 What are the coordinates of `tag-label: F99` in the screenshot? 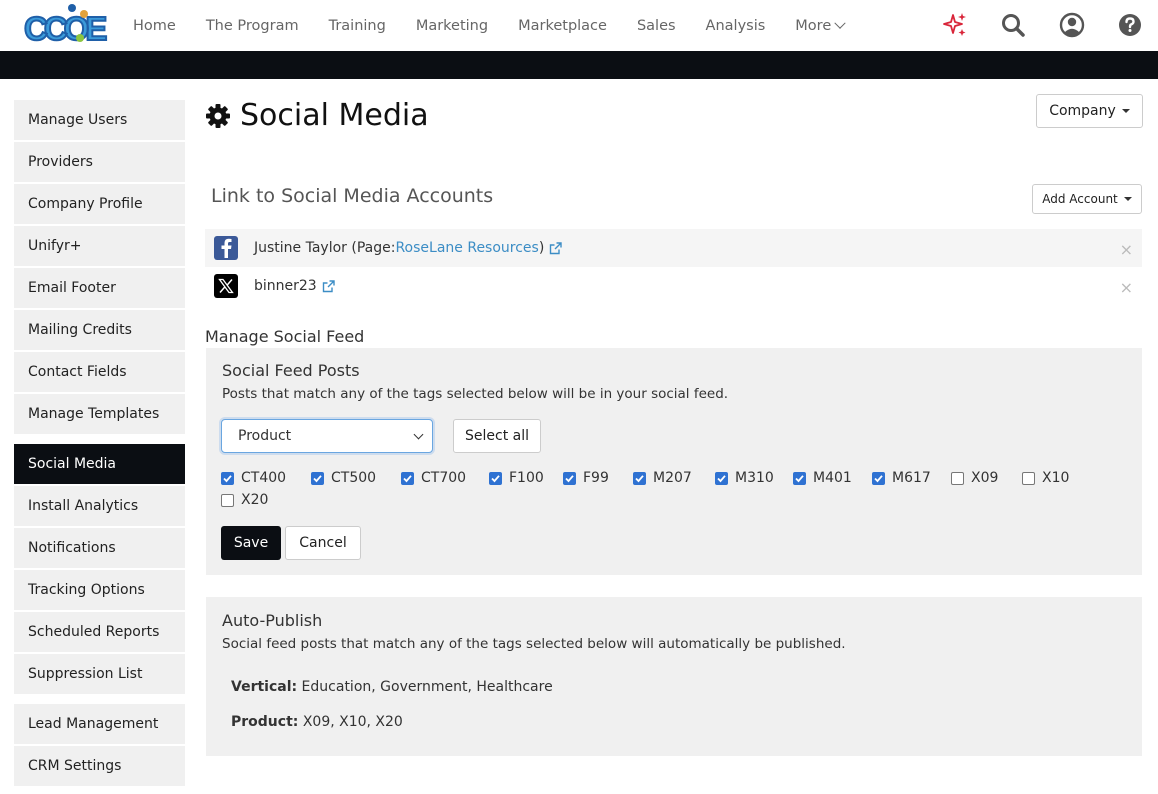 It's located at (596, 478).